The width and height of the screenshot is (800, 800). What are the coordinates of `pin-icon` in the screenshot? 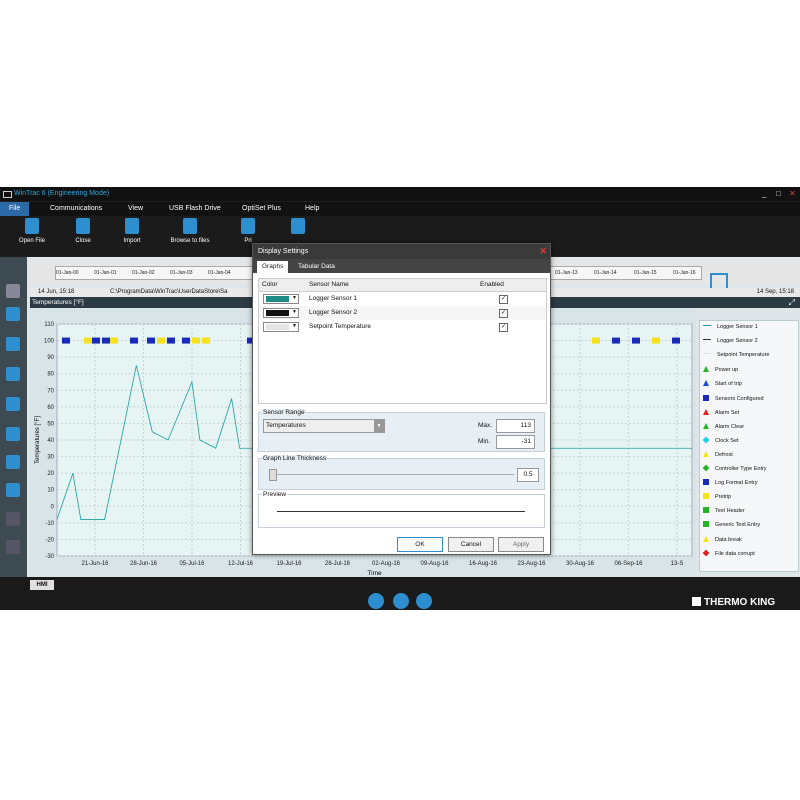 It's located at (13, 291).